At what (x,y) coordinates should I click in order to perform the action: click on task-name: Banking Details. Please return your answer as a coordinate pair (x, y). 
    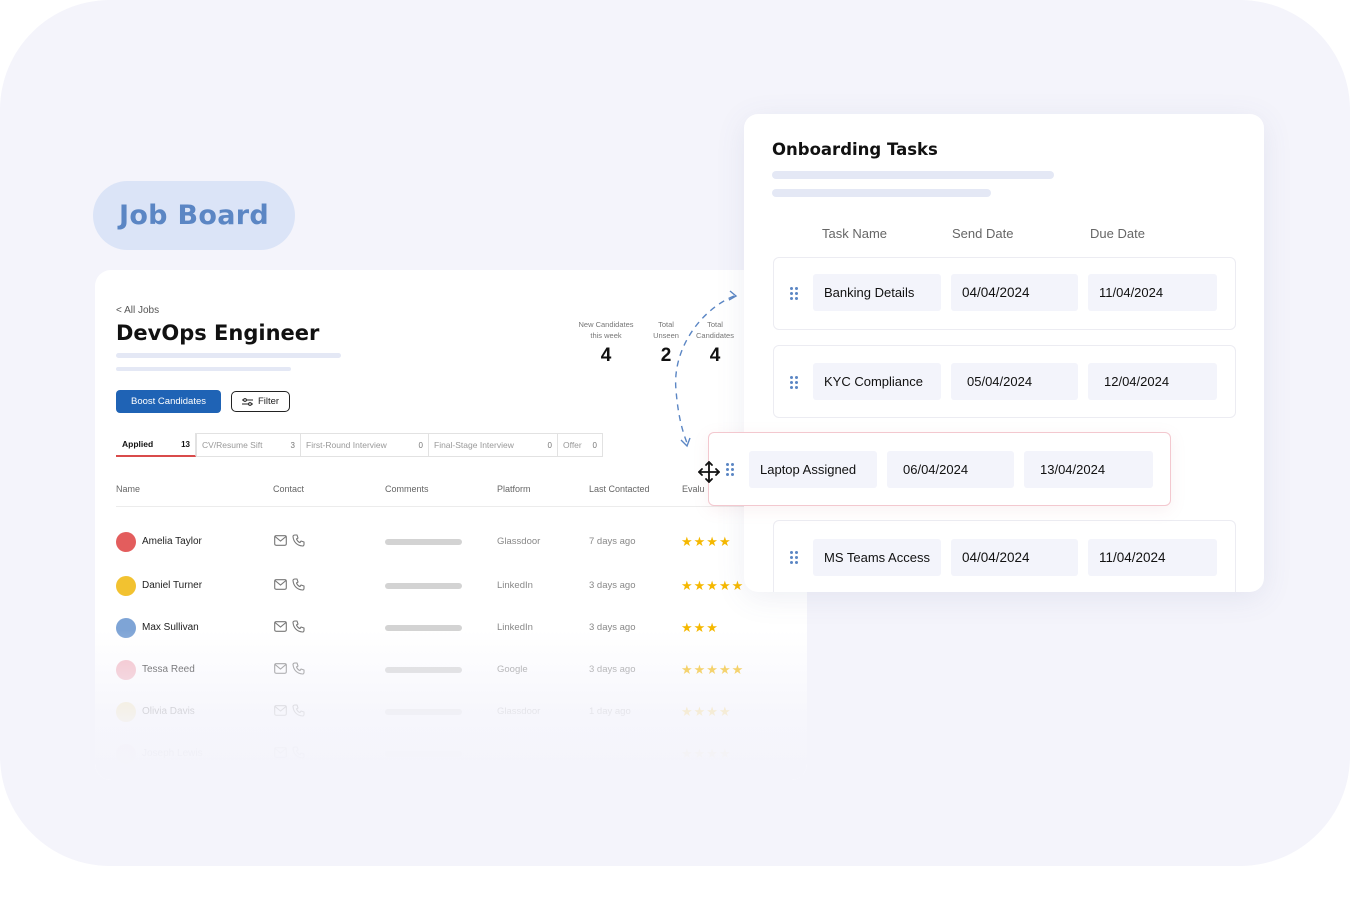
    Looking at the image, I should click on (877, 292).